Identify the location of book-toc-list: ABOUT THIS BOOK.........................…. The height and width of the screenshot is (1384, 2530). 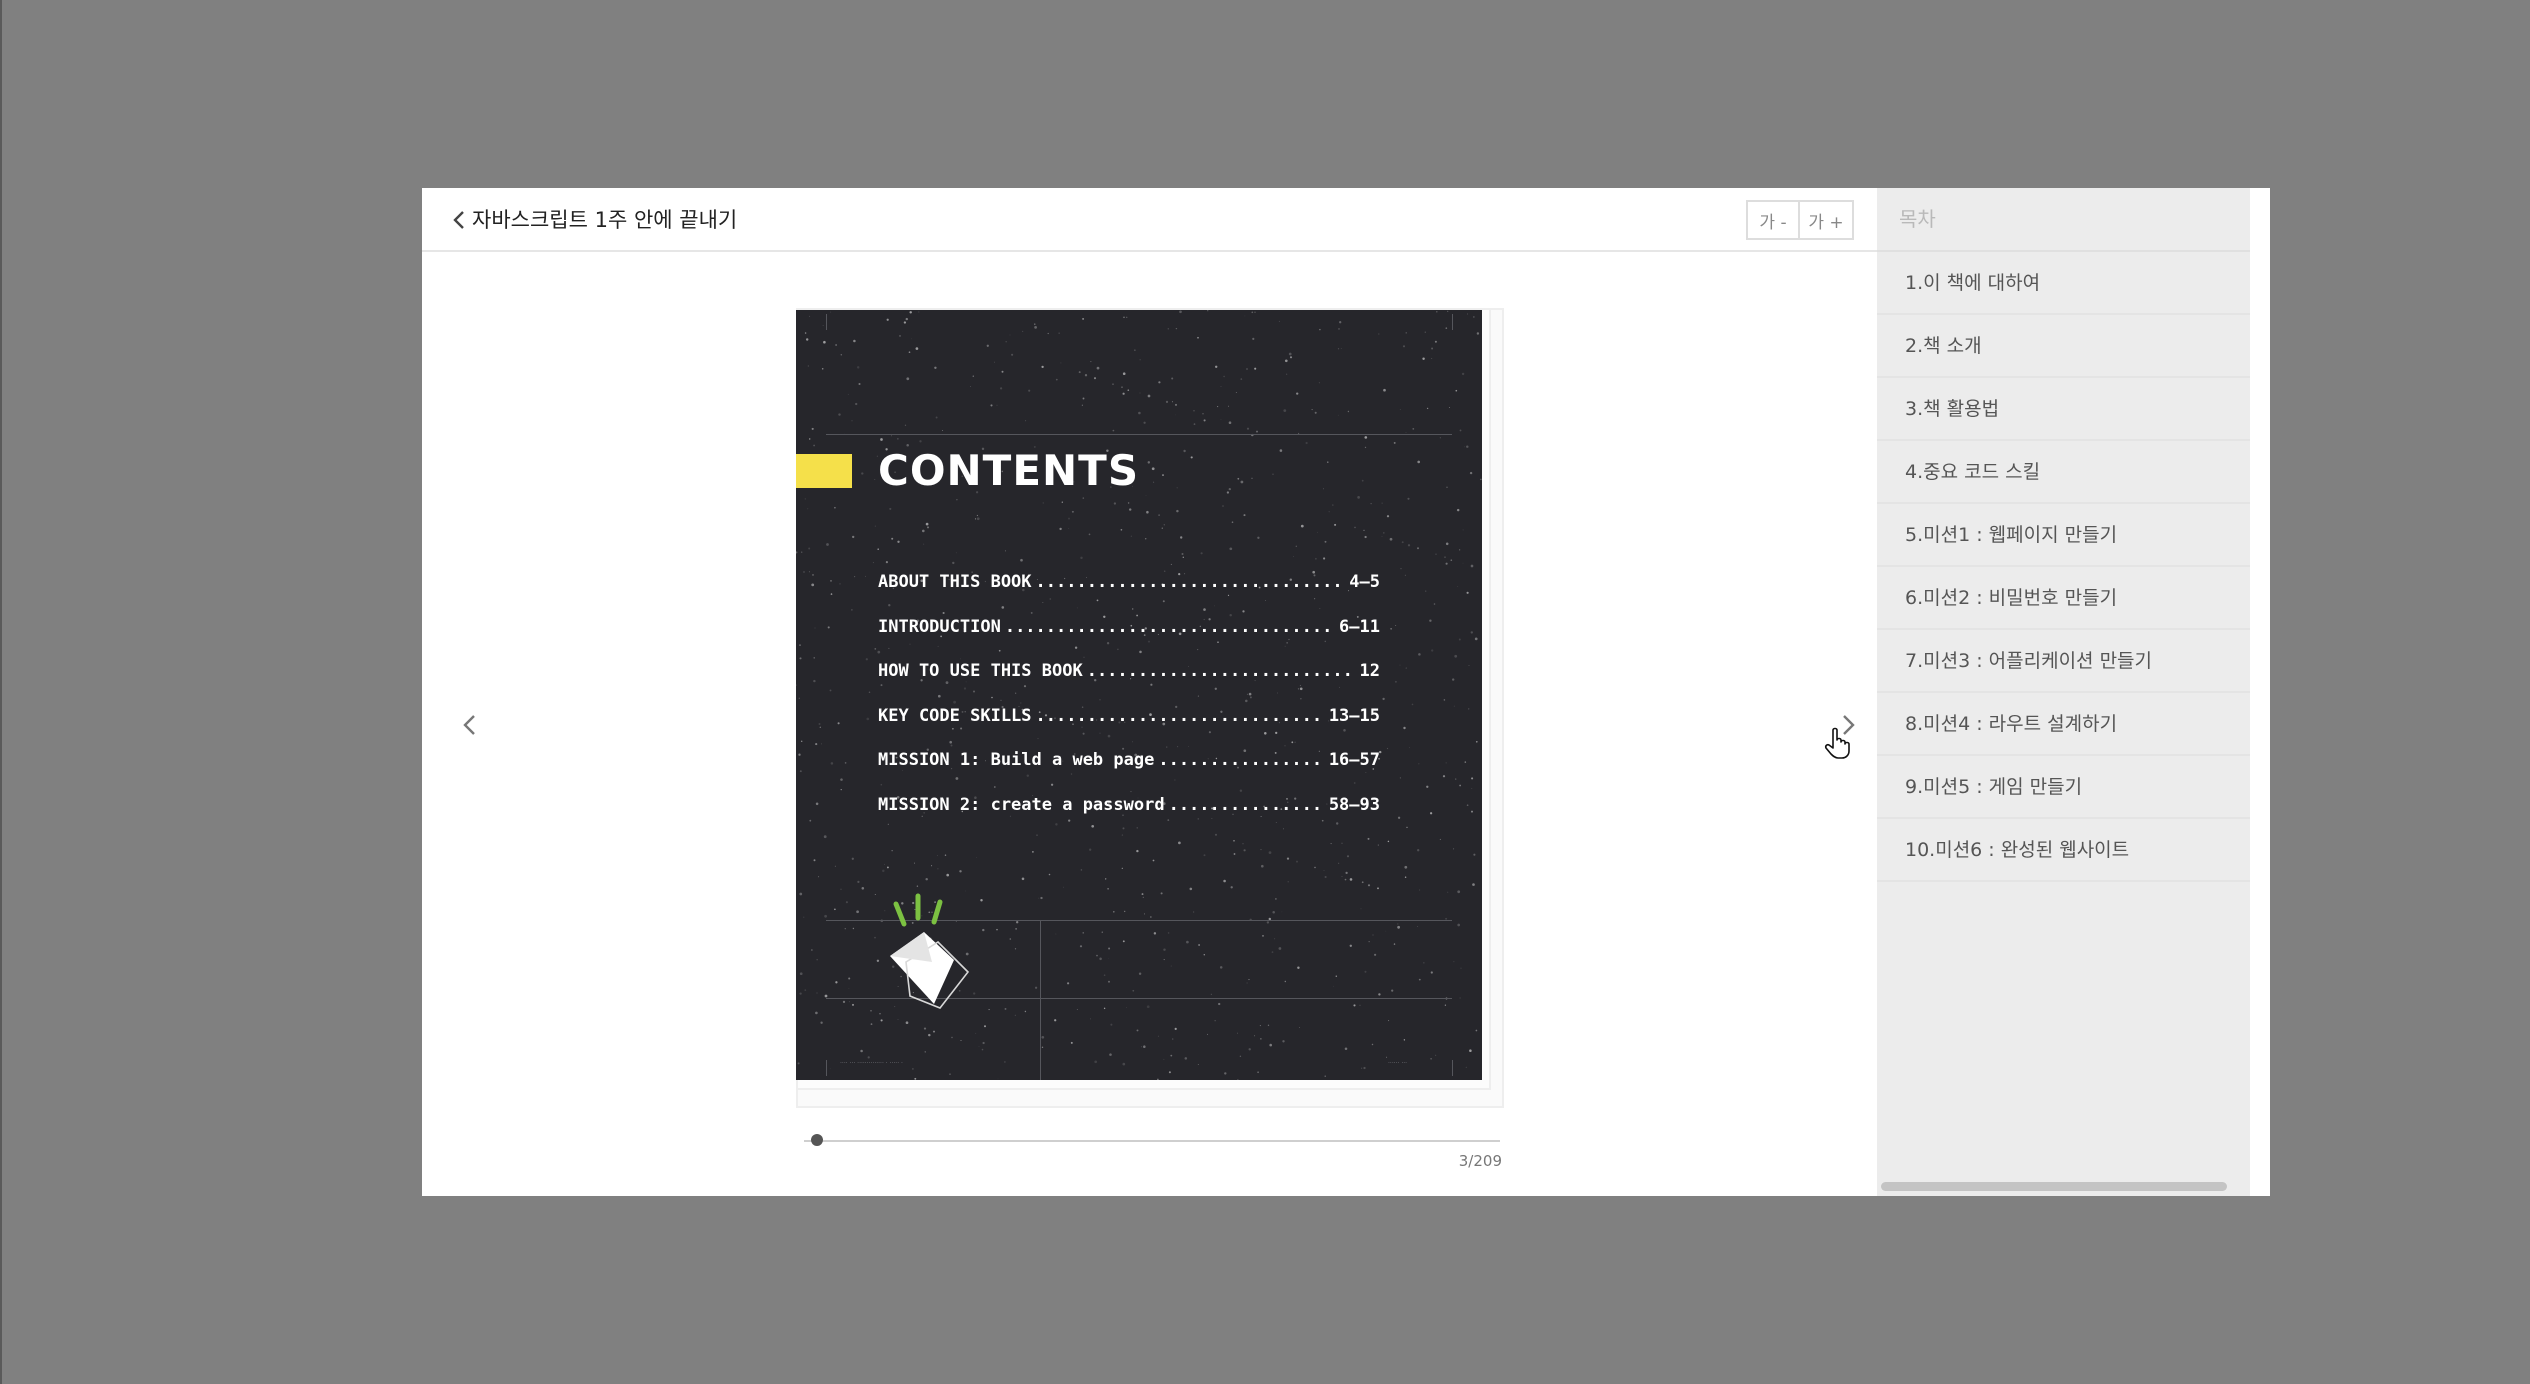
(1129, 706).